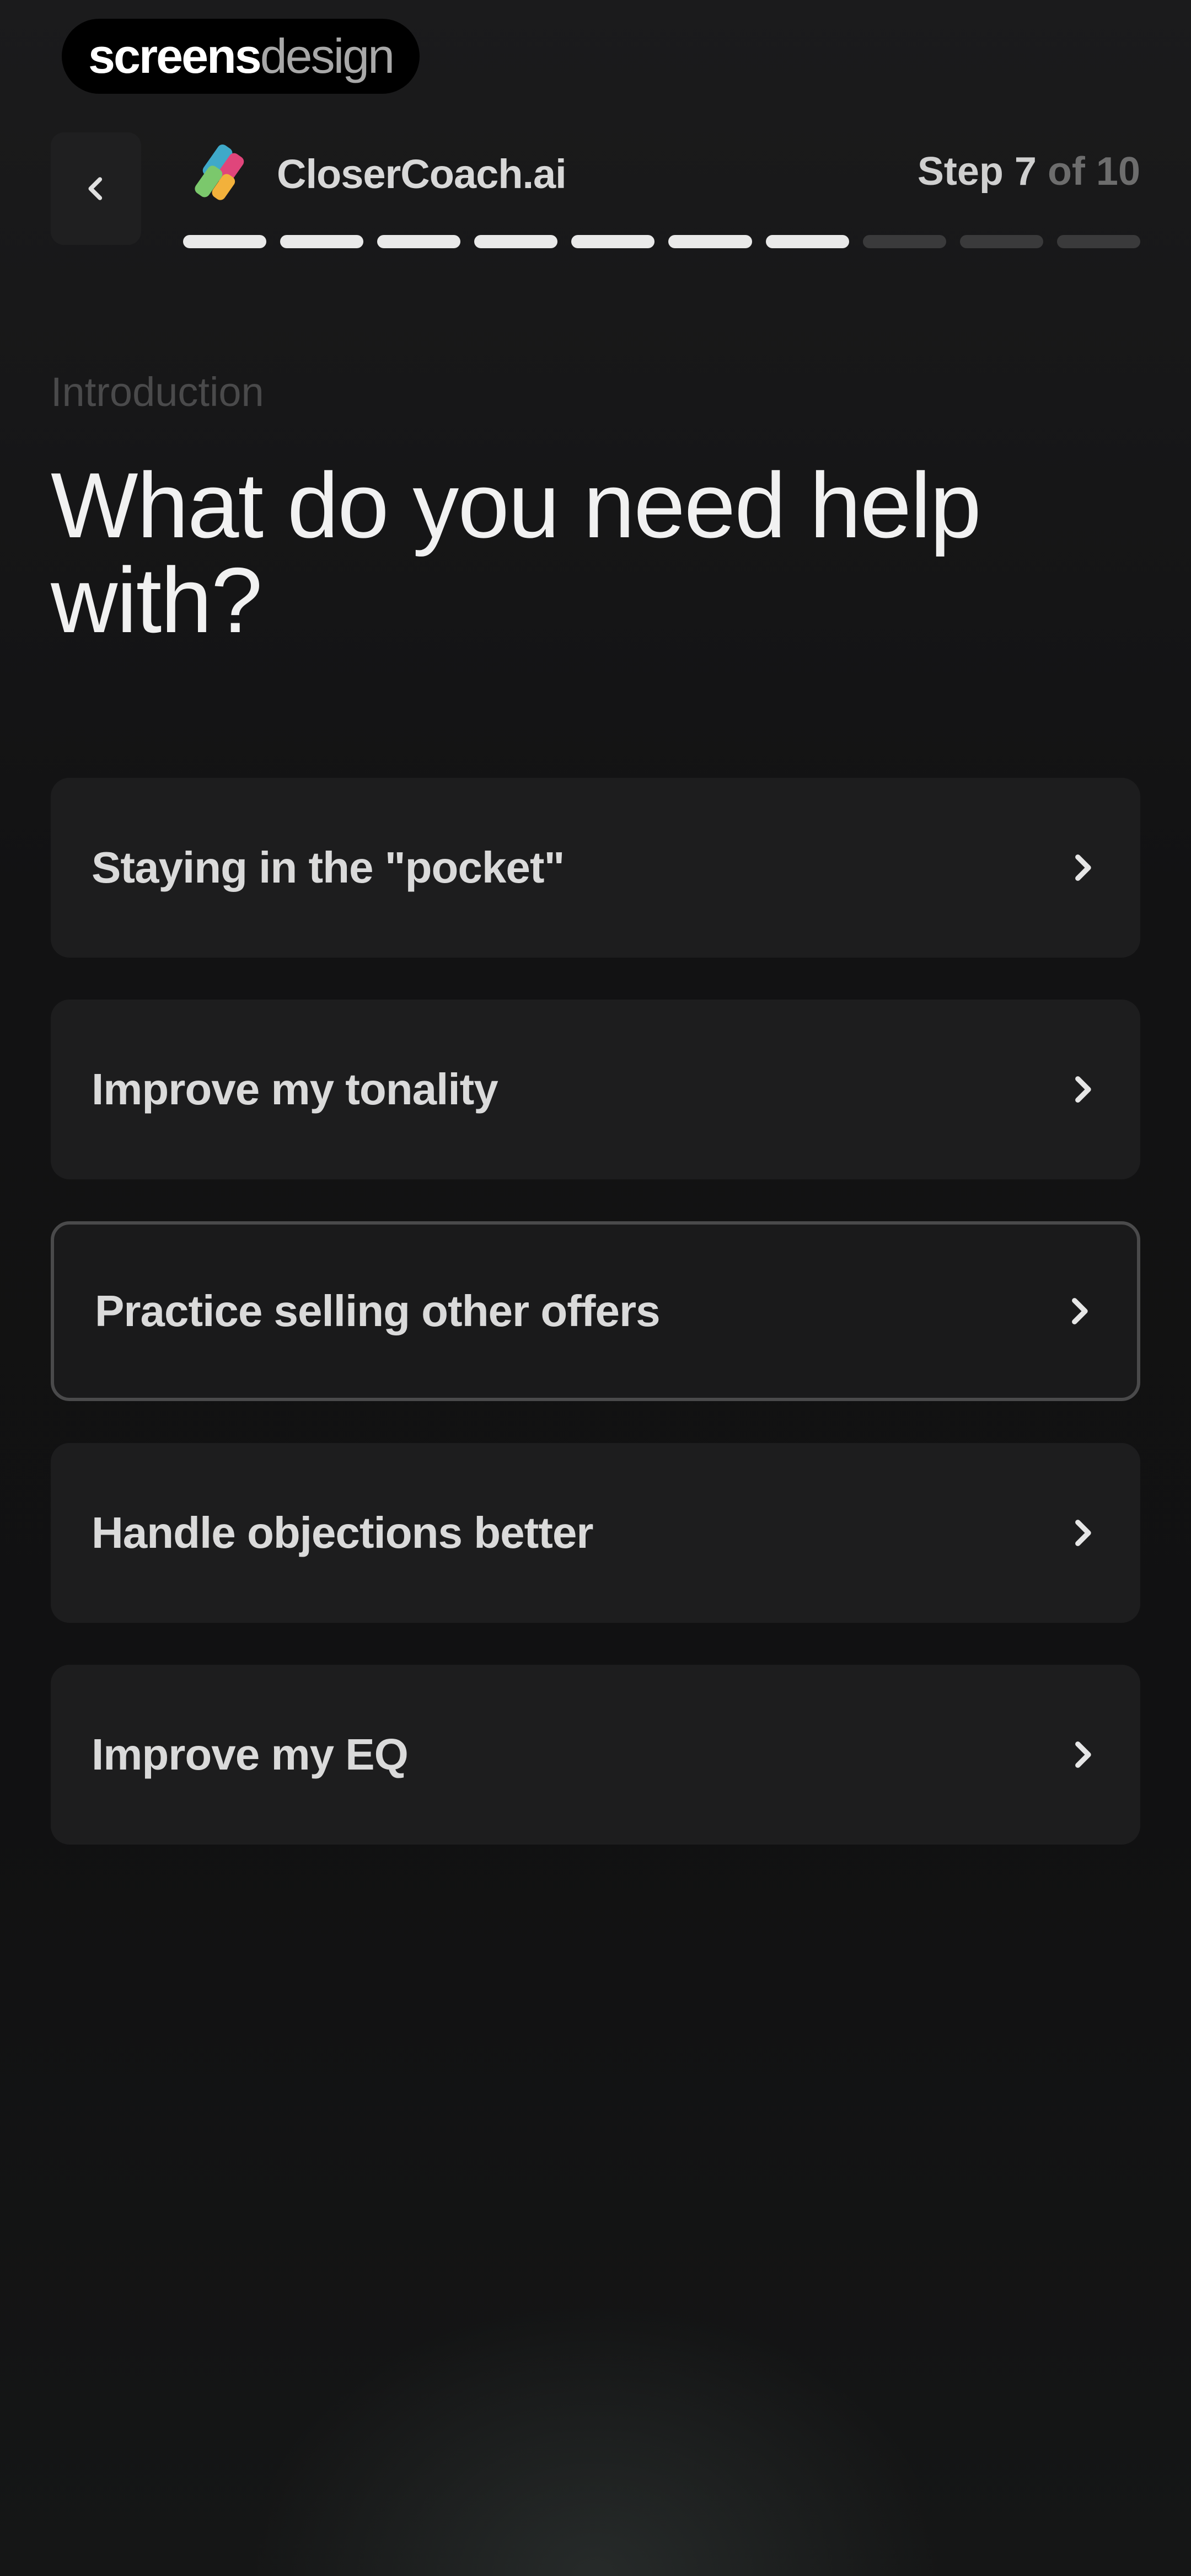  Describe the element at coordinates (595, 1533) in the screenshot. I see `option-handle-objections: Handle objections better` at that location.